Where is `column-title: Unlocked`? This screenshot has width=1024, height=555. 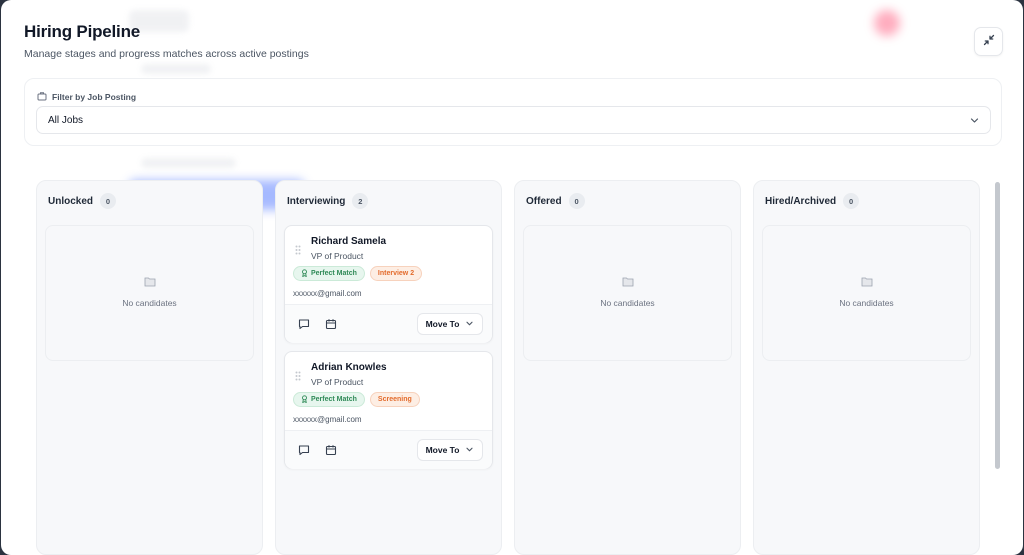 column-title: Unlocked is located at coordinates (71, 201).